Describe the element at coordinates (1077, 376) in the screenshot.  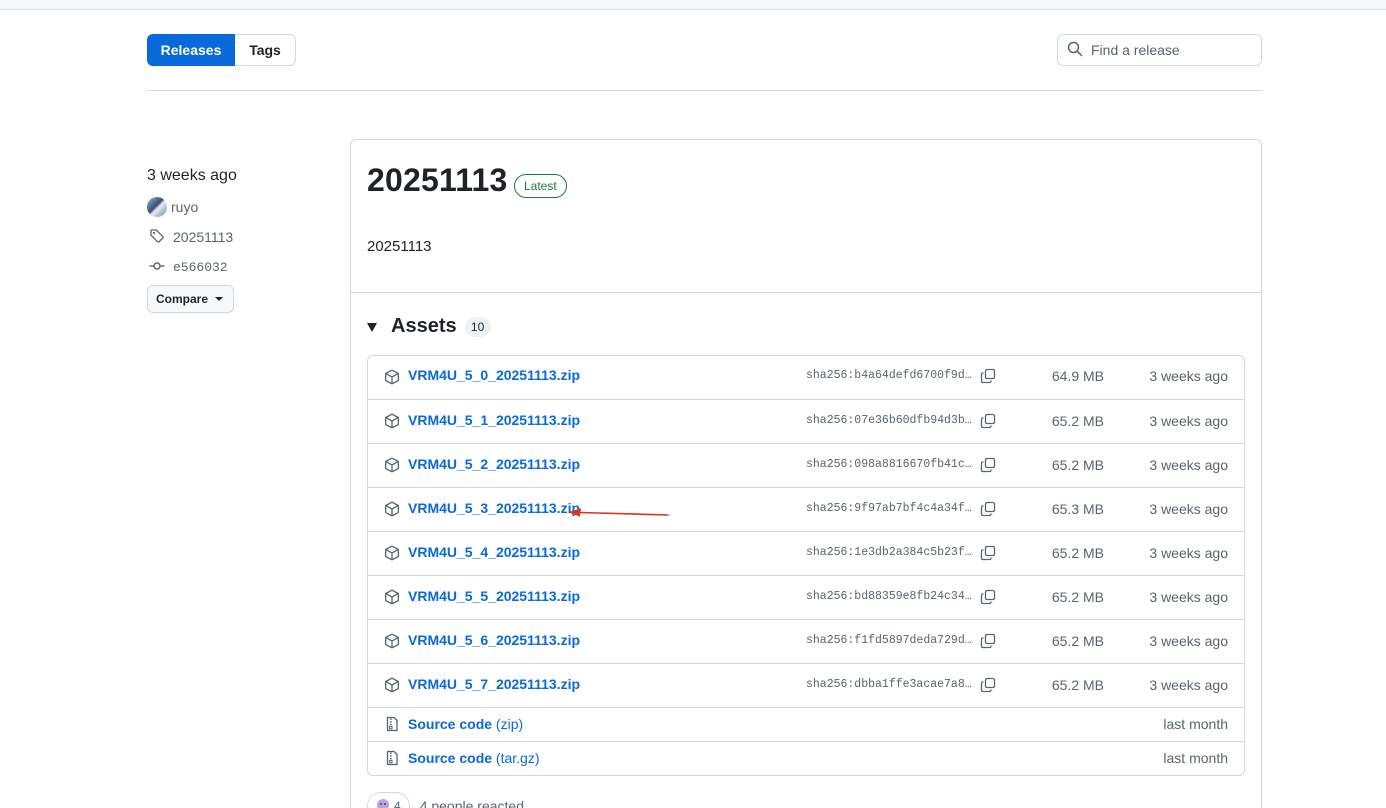
I see `asset-size: 64.9 MB` at that location.